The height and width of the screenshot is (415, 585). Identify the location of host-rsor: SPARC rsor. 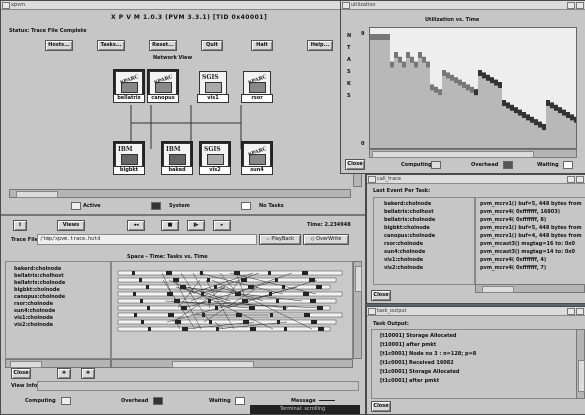
(257, 87).